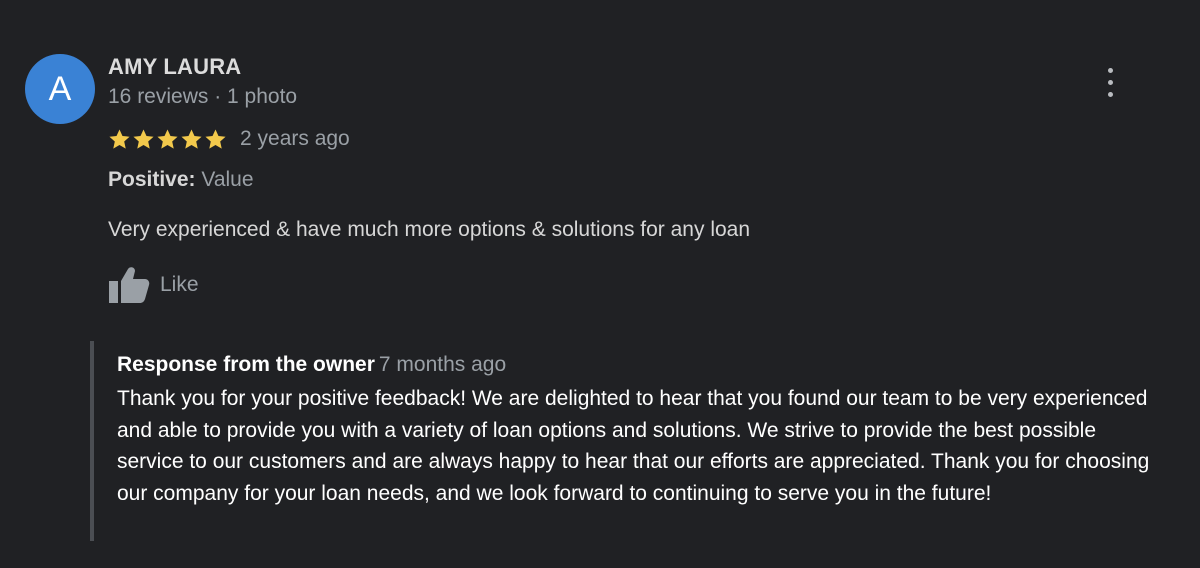 The height and width of the screenshot is (568, 1200). I want to click on review-time: 2 years ago, so click(295, 138).